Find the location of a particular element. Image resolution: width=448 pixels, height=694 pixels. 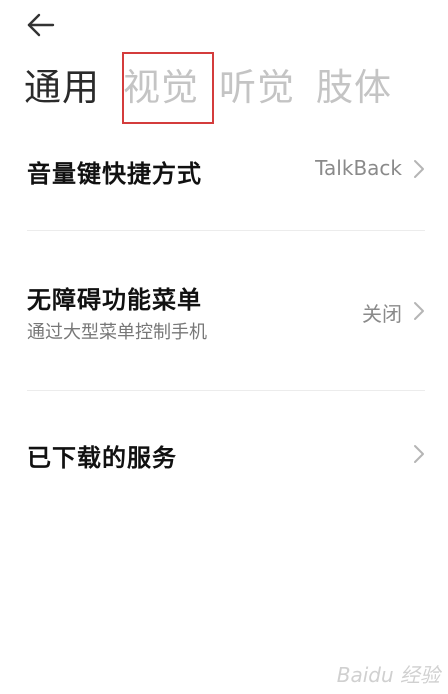

volume-key-shortcut-value: TalkBack is located at coordinates (358, 168).